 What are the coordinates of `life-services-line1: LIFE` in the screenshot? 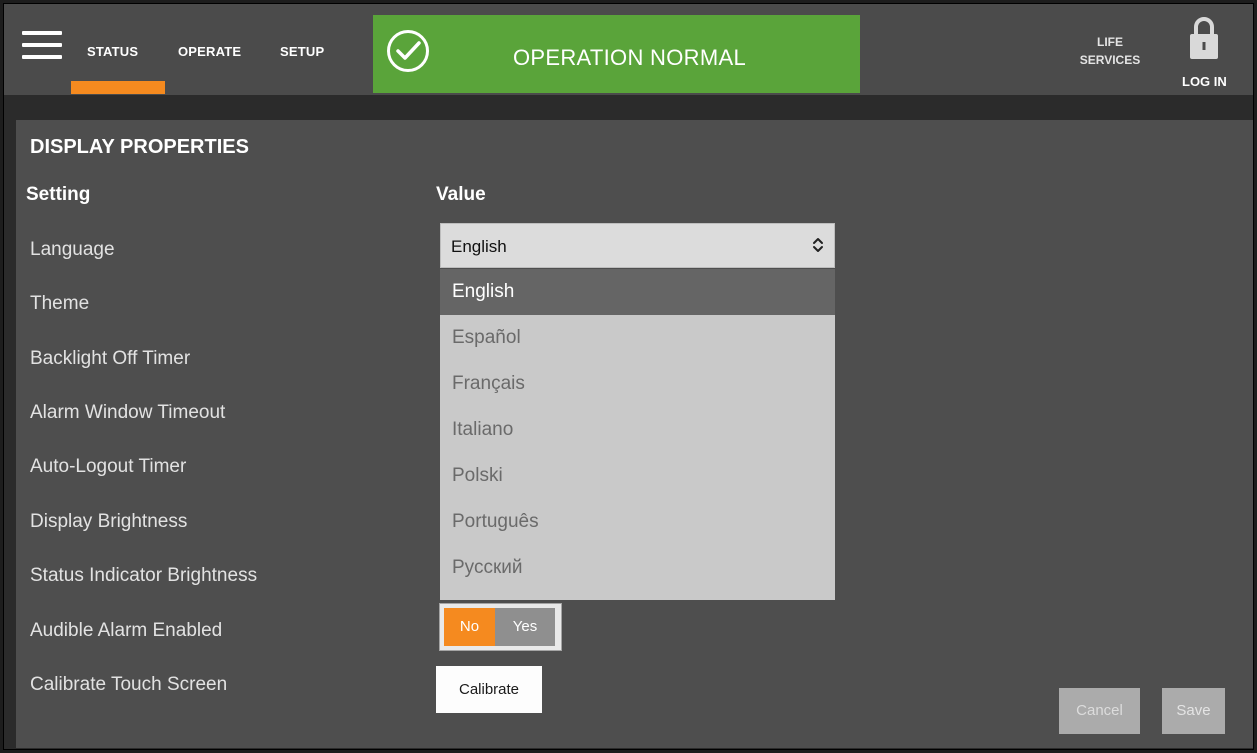 It's located at (1110, 42).